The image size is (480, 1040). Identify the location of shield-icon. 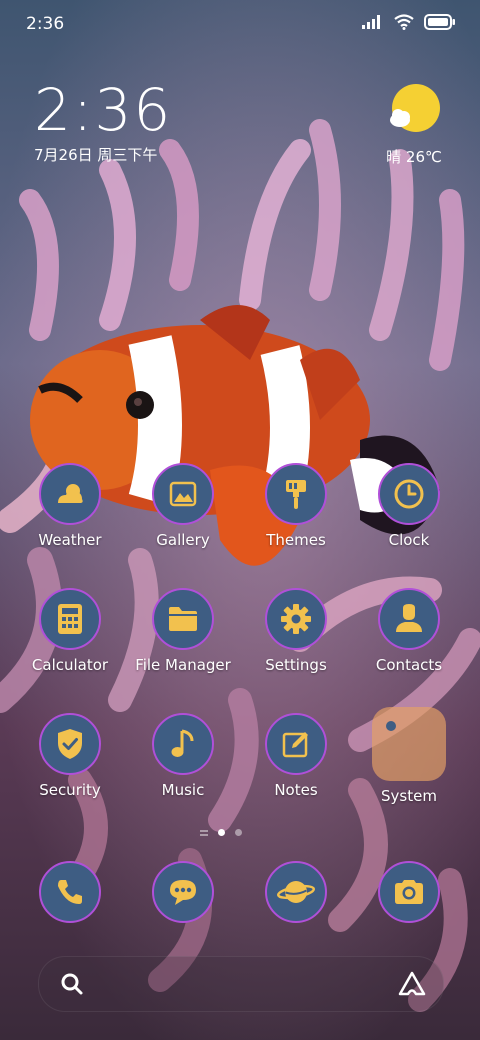
(70, 744).